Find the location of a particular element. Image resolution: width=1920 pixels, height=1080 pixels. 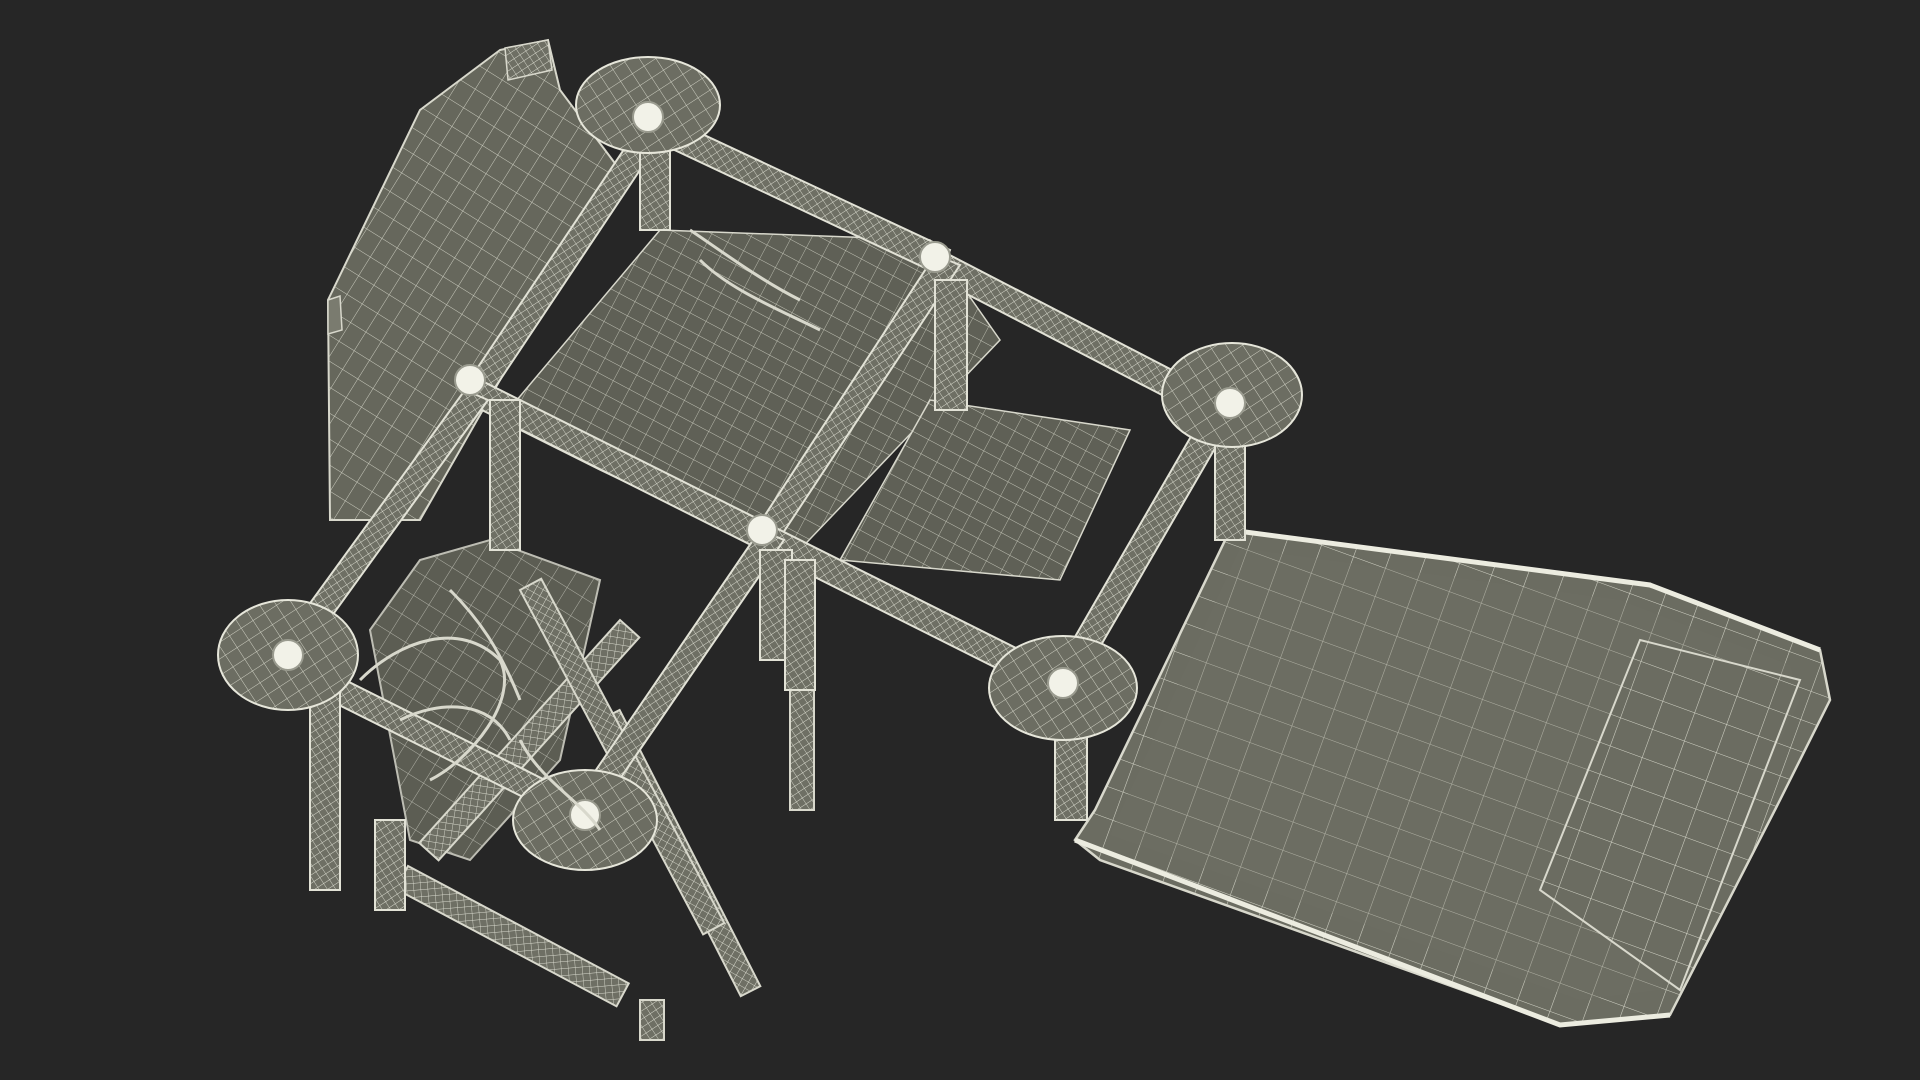

upper-deck-floor is located at coordinates (815, 405).